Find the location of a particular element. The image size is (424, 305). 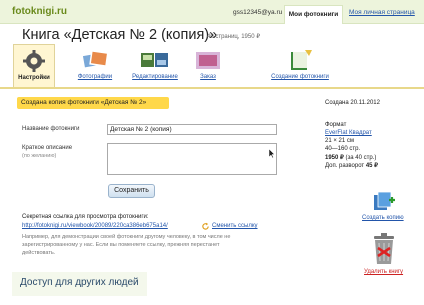

tab-create-label: Создание фотокниги is located at coordinates (300, 77).